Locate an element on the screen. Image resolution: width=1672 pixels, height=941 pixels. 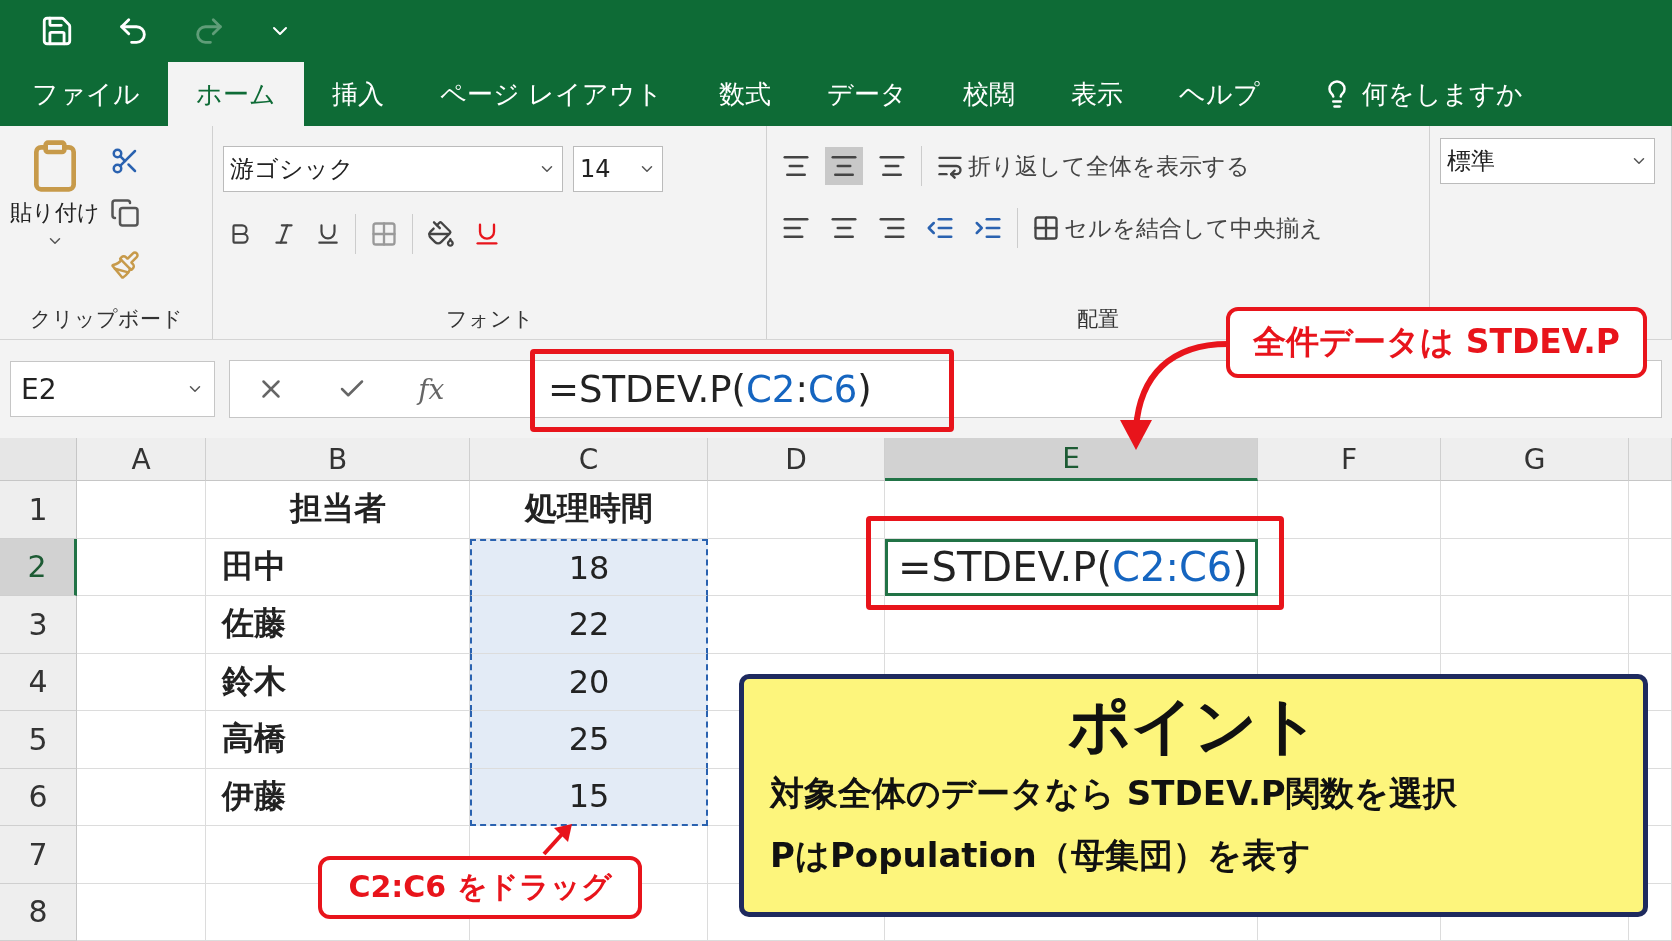
group-label: 配置 is located at coordinates (1098, 319).